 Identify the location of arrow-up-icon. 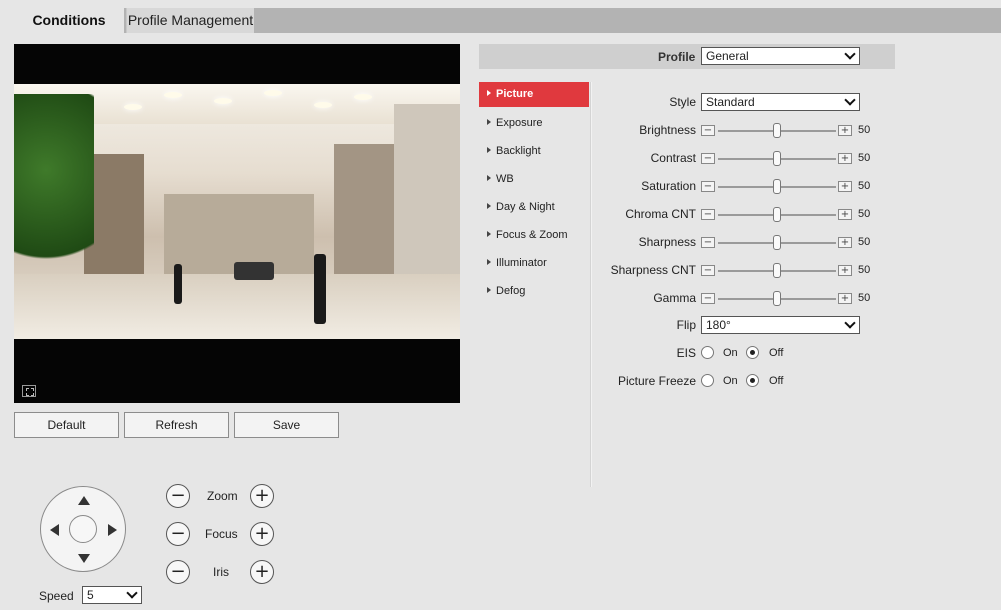
(84, 500).